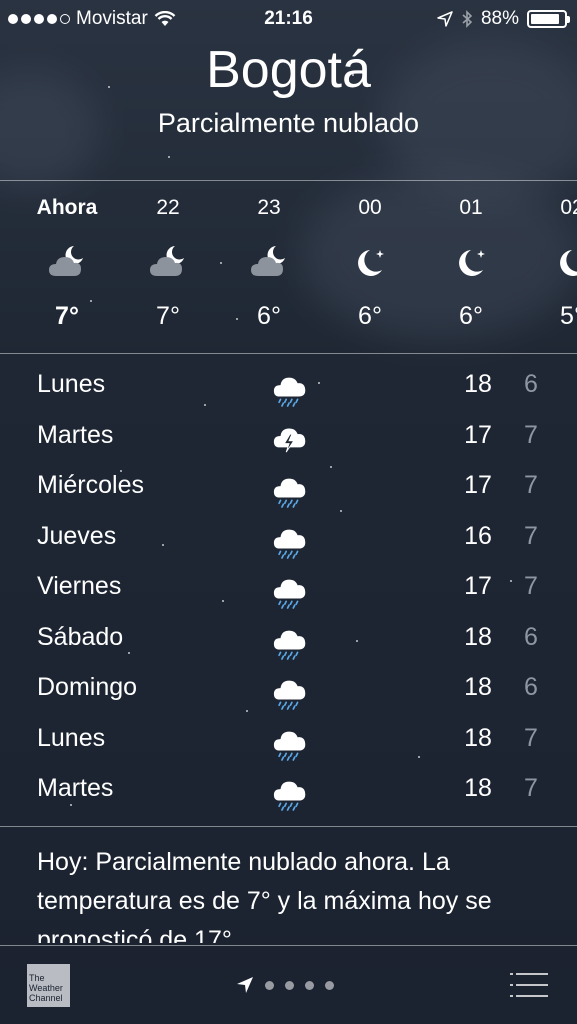 This screenshot has height=1024, width=577. I want to click on page-indicator, so click(285, 985).